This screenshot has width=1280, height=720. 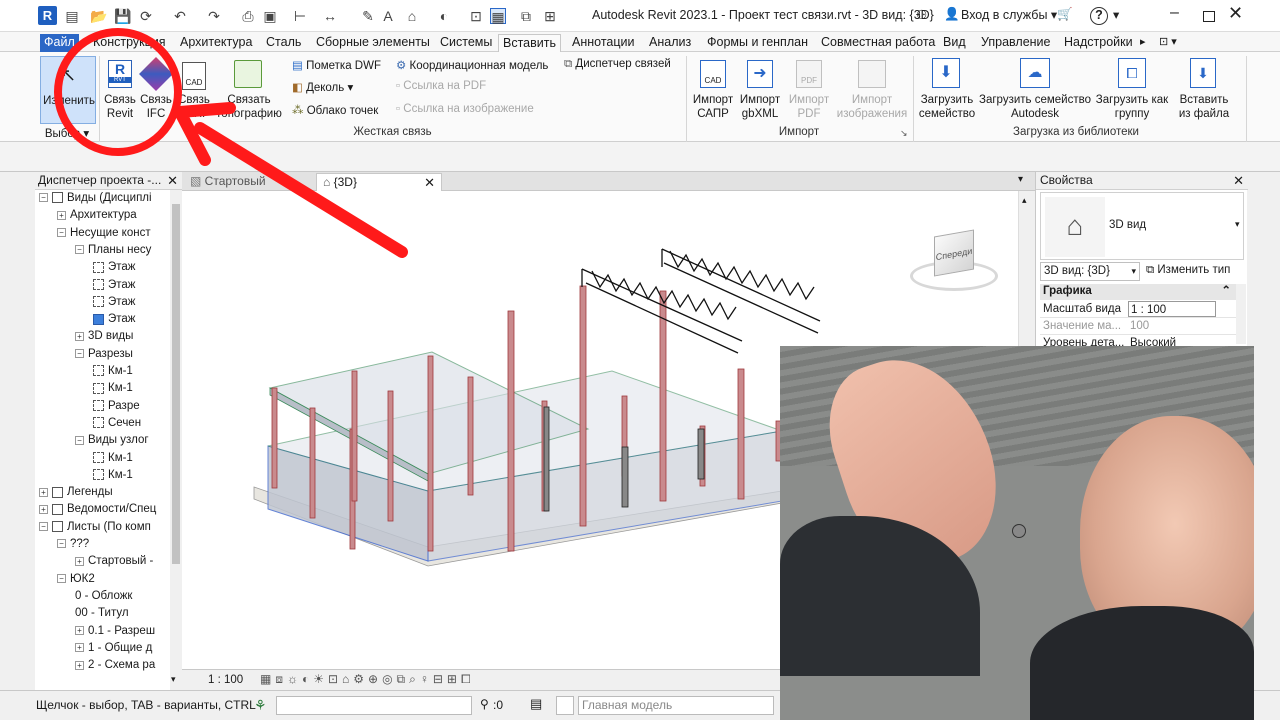 I want to click on pointer-arrow-shaft, so click(x=301, y=190).